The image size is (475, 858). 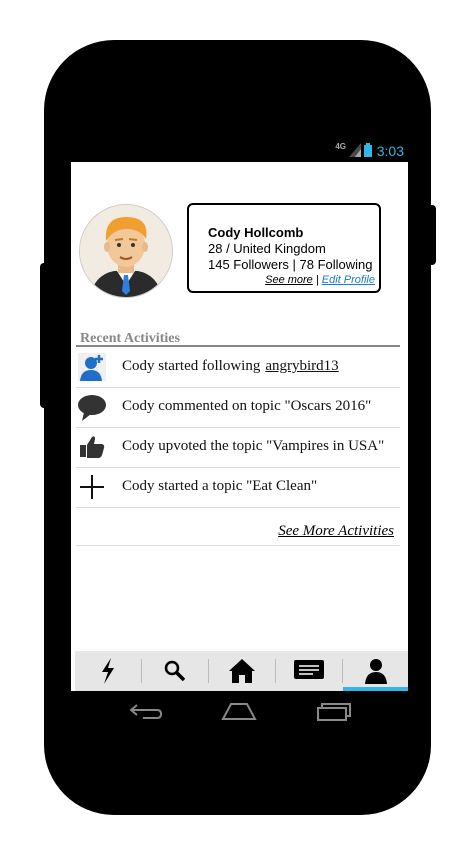 I want to click on home-icon, so click(x=242, y=671).